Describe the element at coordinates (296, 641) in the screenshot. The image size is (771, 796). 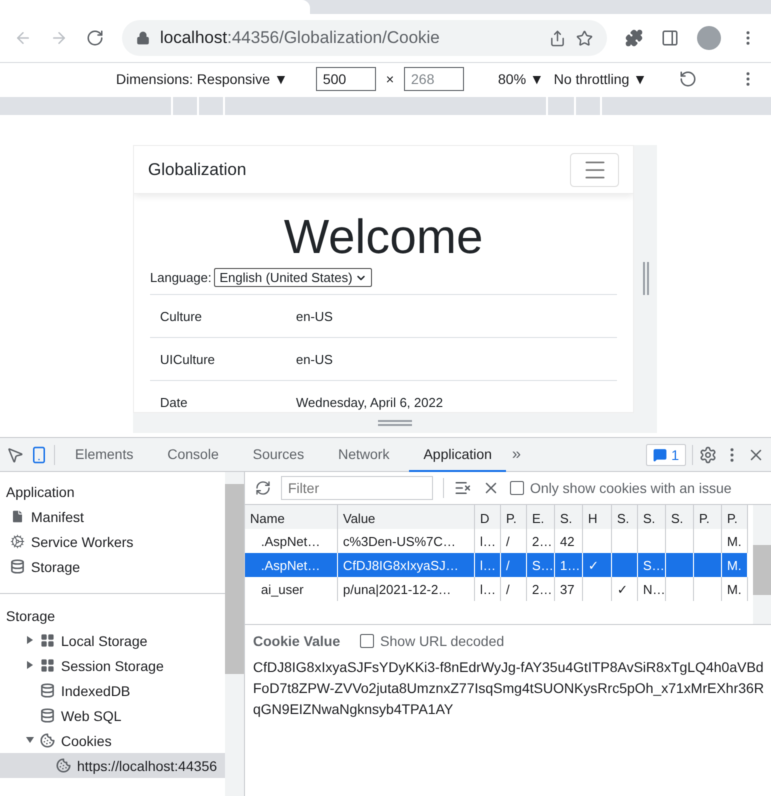
I see `detail-title: Cookie Value` at that location.